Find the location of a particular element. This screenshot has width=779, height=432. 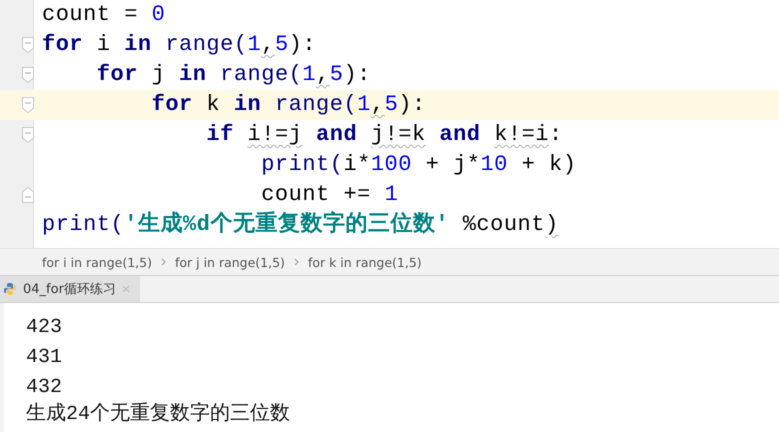

code-line: for k in range(1,5): is located at coordinates (288, 105).